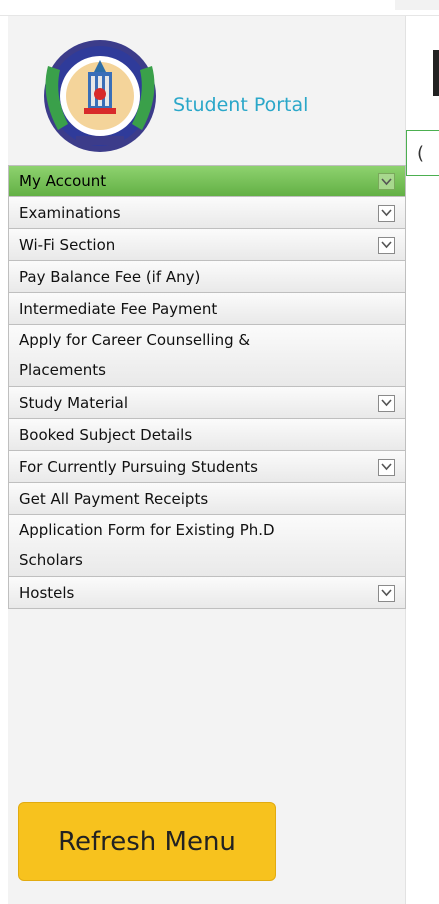 The image size is (439, 904). Describe the element at coordinates (207, 213) in the screenshot. I see `menu-item-examinations: Examinations` at that location.